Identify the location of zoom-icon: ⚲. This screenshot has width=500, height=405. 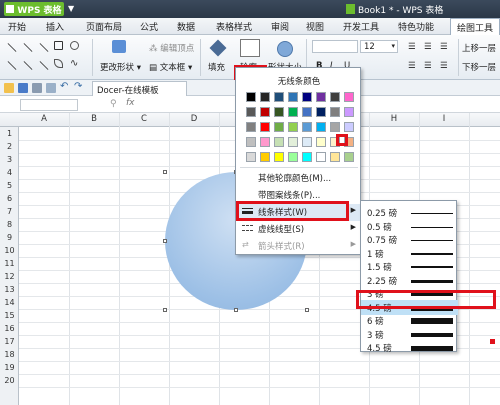
(113, 104).